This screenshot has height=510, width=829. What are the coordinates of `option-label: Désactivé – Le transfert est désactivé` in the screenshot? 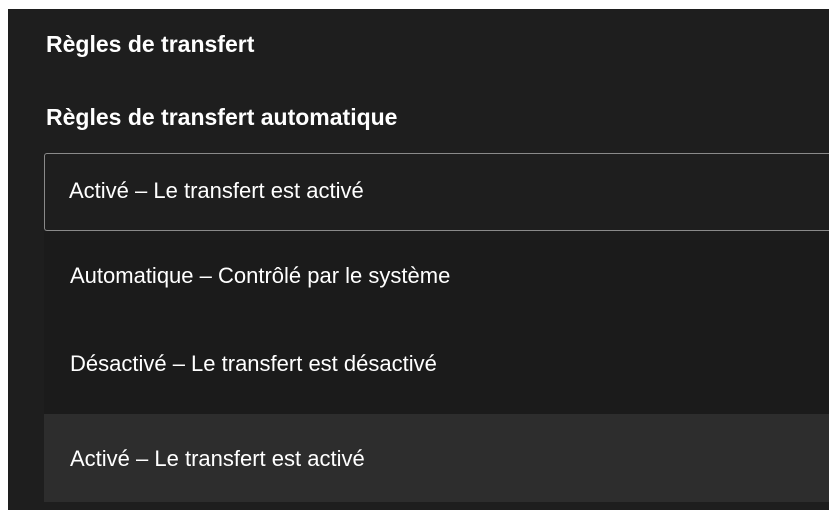 It's located at (253, 363).